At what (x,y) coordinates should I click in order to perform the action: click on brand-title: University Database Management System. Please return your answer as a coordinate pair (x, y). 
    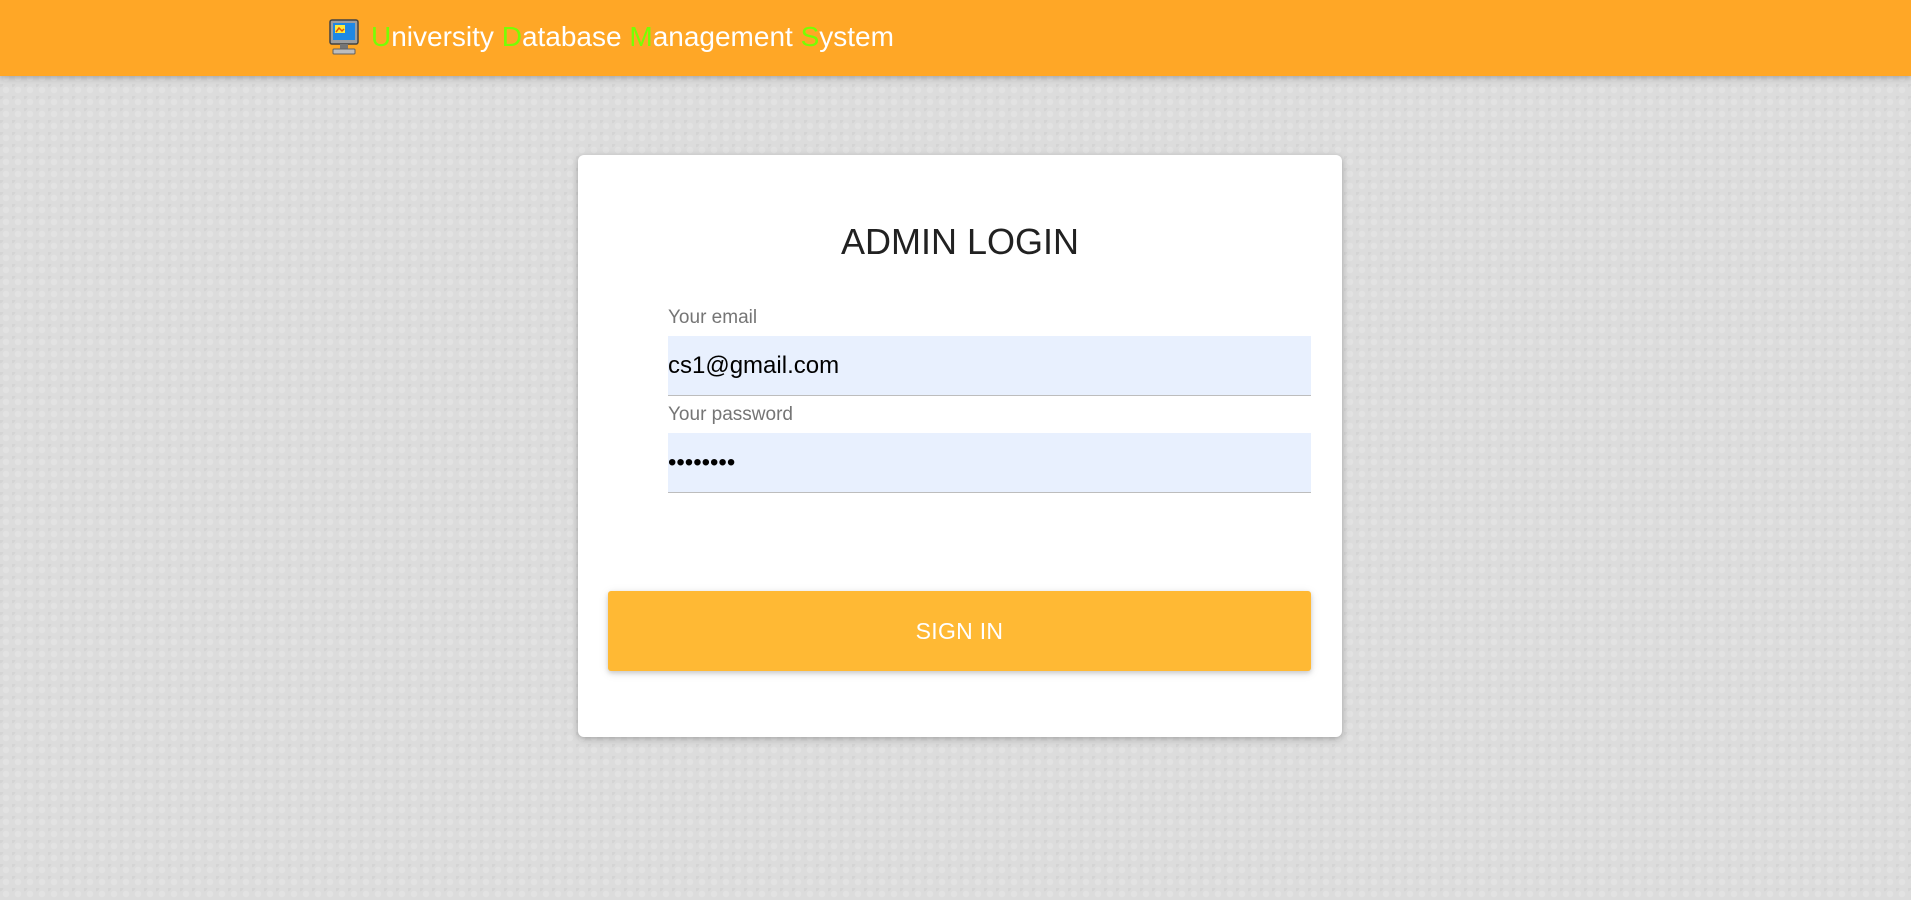
    Looking at the image, I should click on (632, 37).